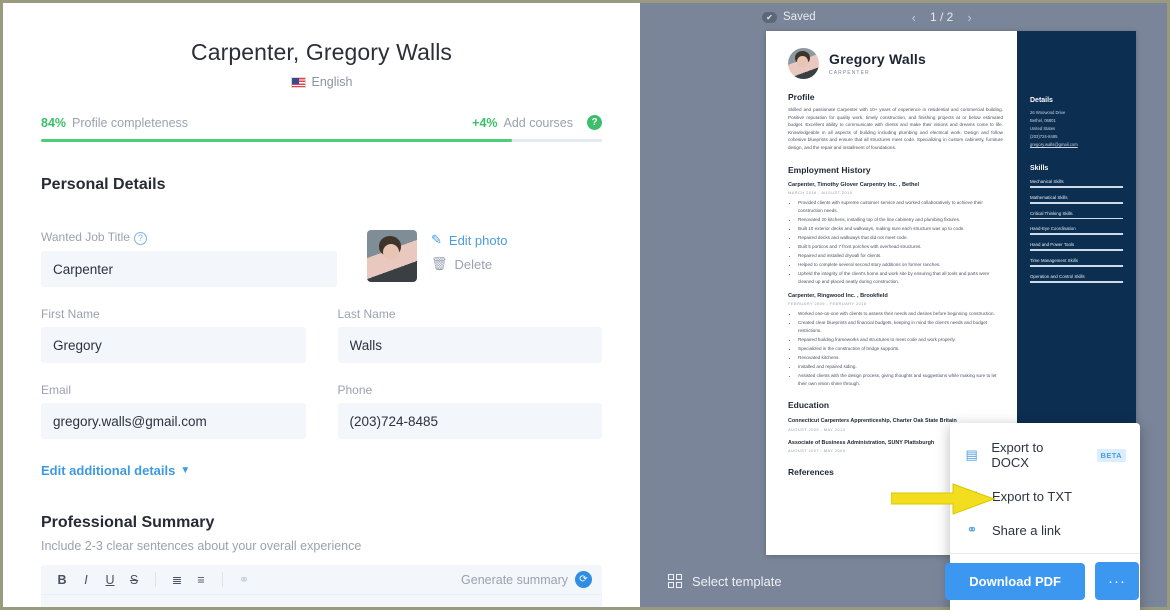 Image resolution: width=1170 pixels, height=610 pixels. I want to click on resume-job-dates: MARCH 2016 - AUGUST 2019, so click(820, 193).